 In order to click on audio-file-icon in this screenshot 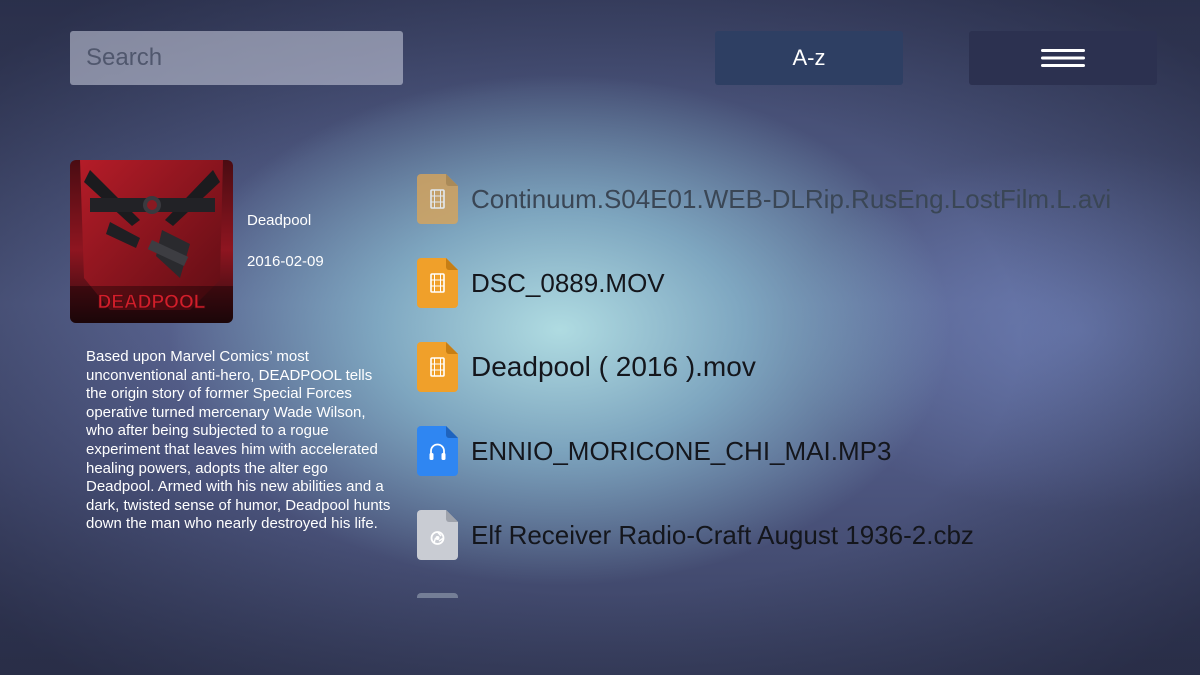, I will do `click(437, 451)`.